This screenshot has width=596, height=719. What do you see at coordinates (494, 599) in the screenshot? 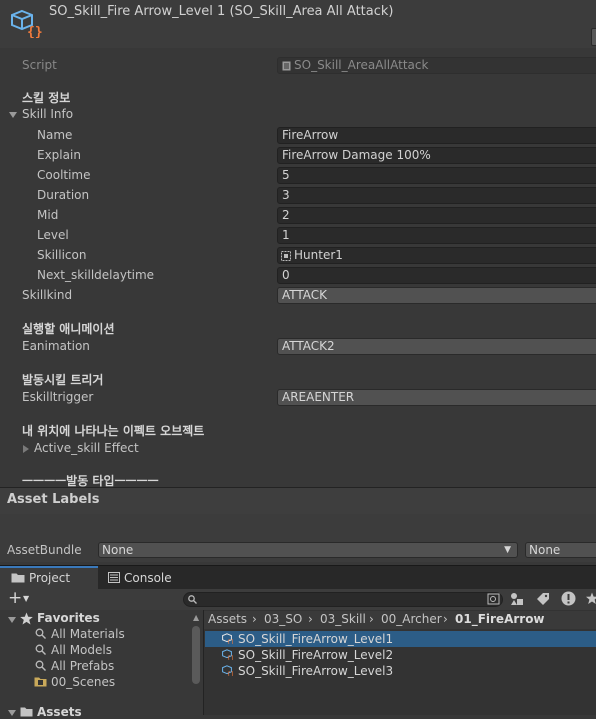
I see `search-filter-icon` at bounding box center [494, 599].